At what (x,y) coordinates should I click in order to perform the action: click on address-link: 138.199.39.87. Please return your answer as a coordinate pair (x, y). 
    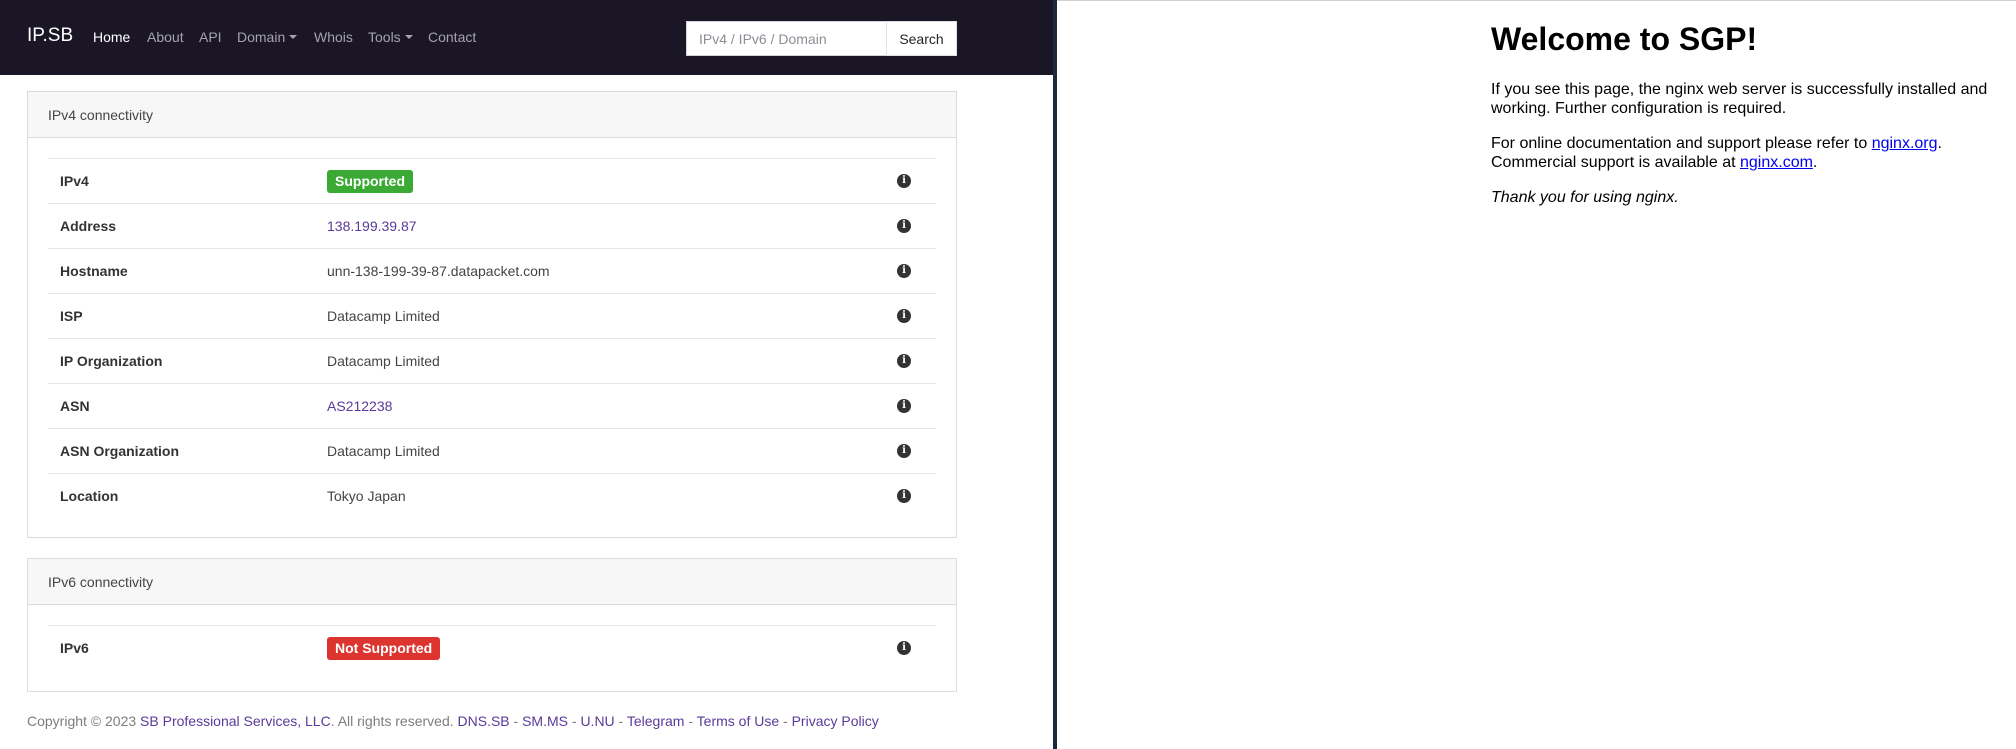
    Looking at the image, I should click on (372, 226).